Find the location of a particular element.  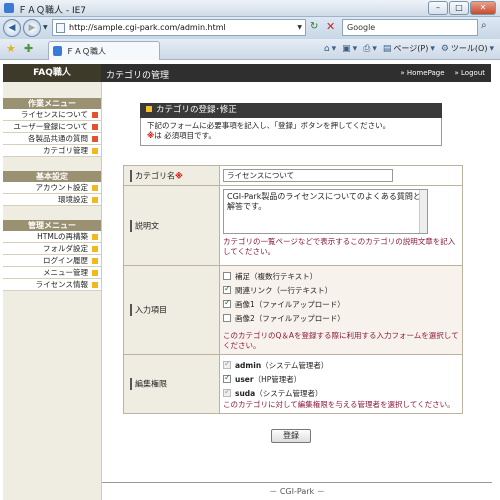

field-label: 入力項目 is located at coordinates (171, 310).